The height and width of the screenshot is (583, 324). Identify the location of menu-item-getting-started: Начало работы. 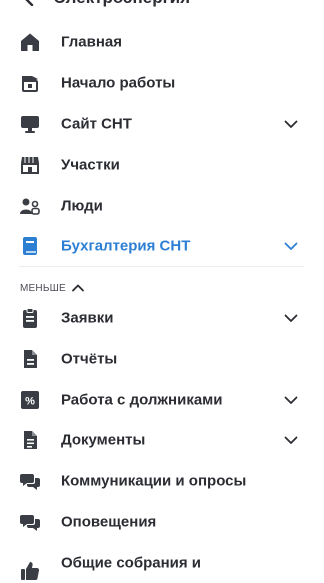
(162, 83).